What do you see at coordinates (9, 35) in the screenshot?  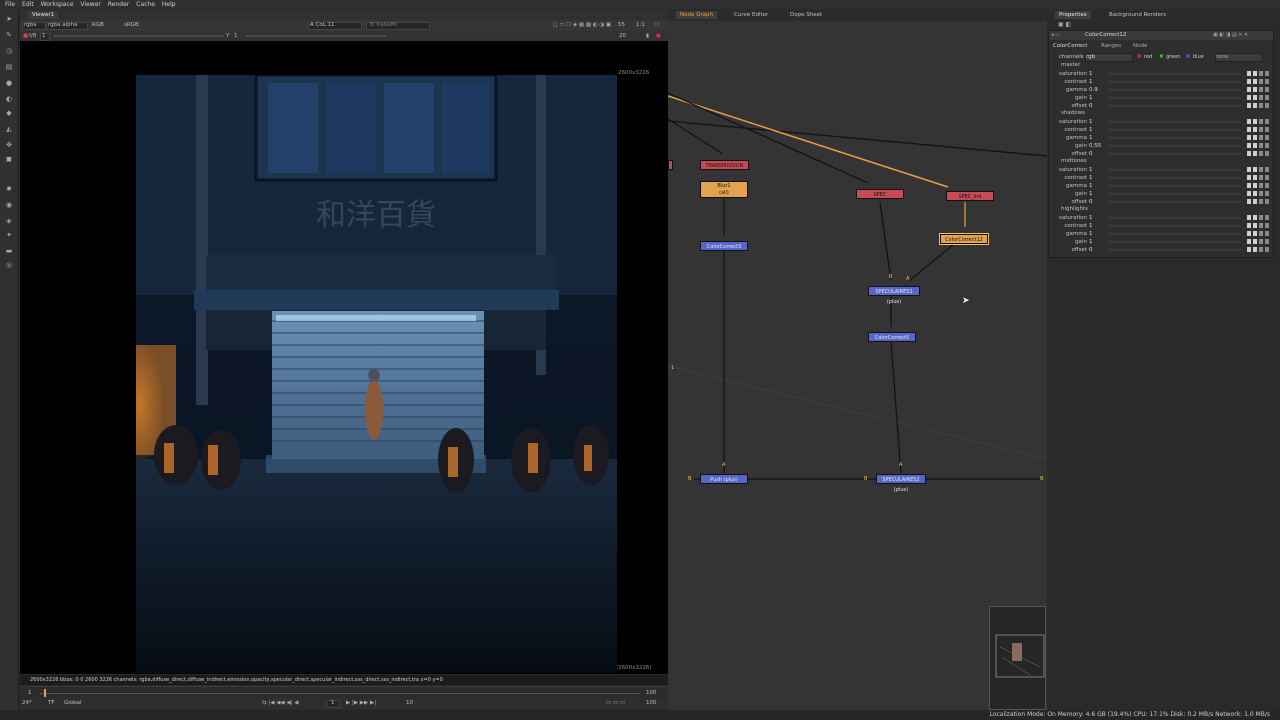 I see `brush-icon: ✎` at bounding box center [9, 35].